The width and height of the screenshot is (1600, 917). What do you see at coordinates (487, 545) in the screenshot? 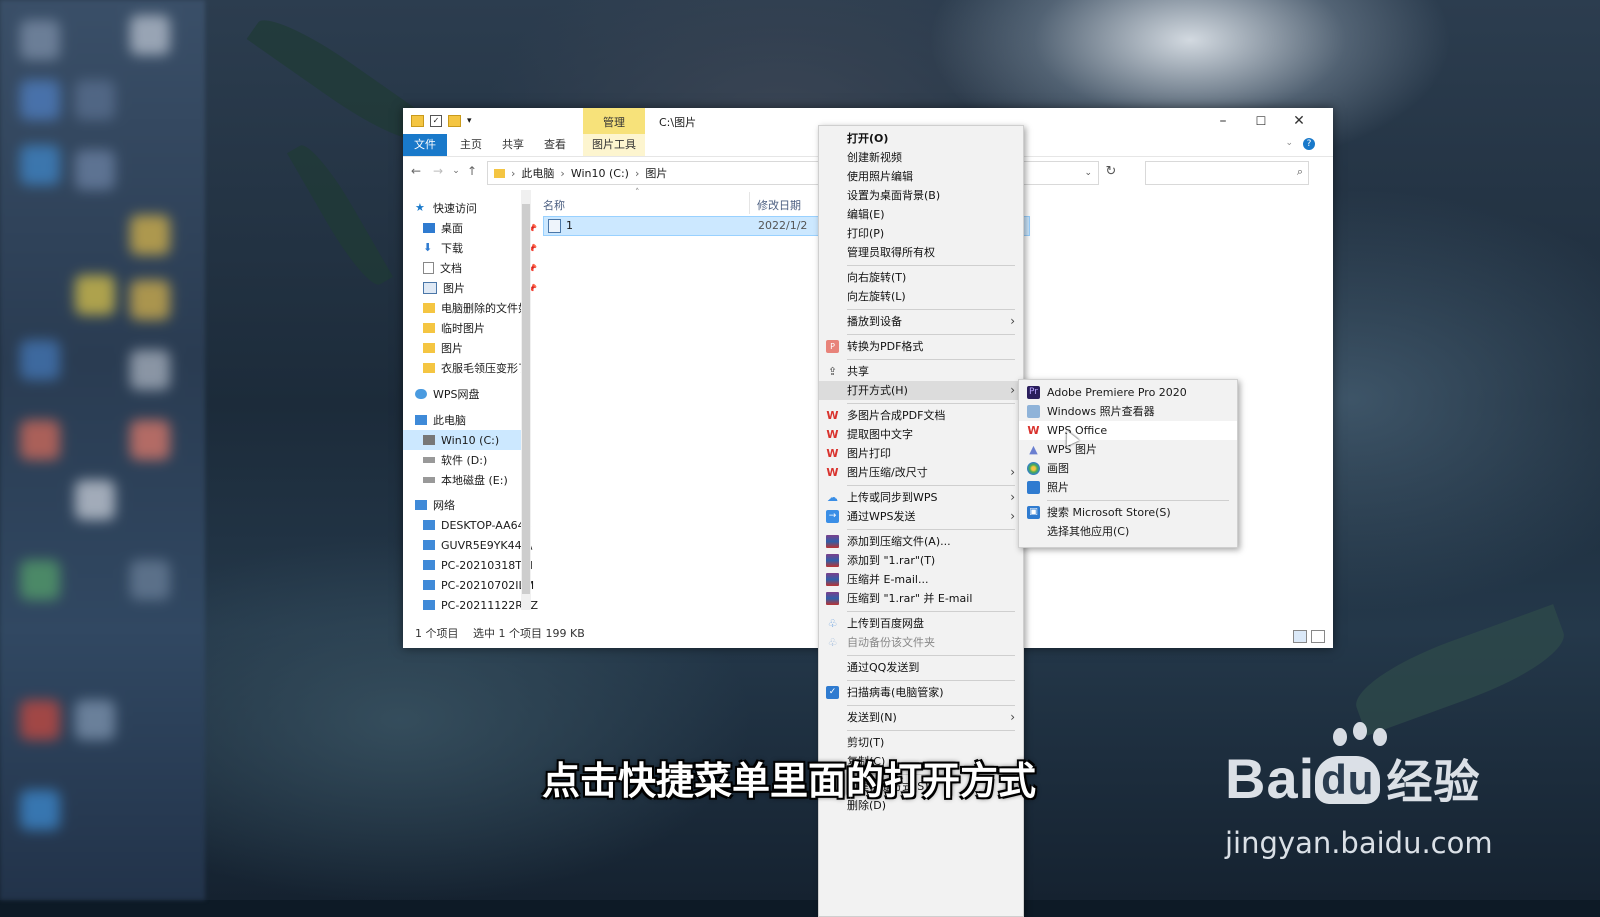
I see `nav-label: GUVR5E9YK440\` at bounding box center [487, 545].